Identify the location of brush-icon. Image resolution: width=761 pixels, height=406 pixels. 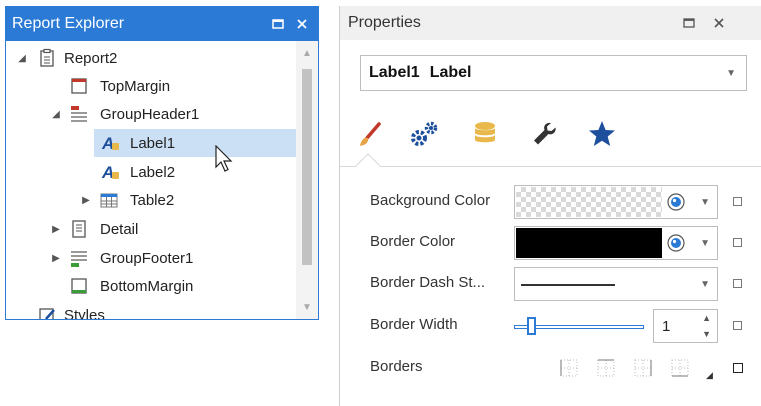
(370, 134).